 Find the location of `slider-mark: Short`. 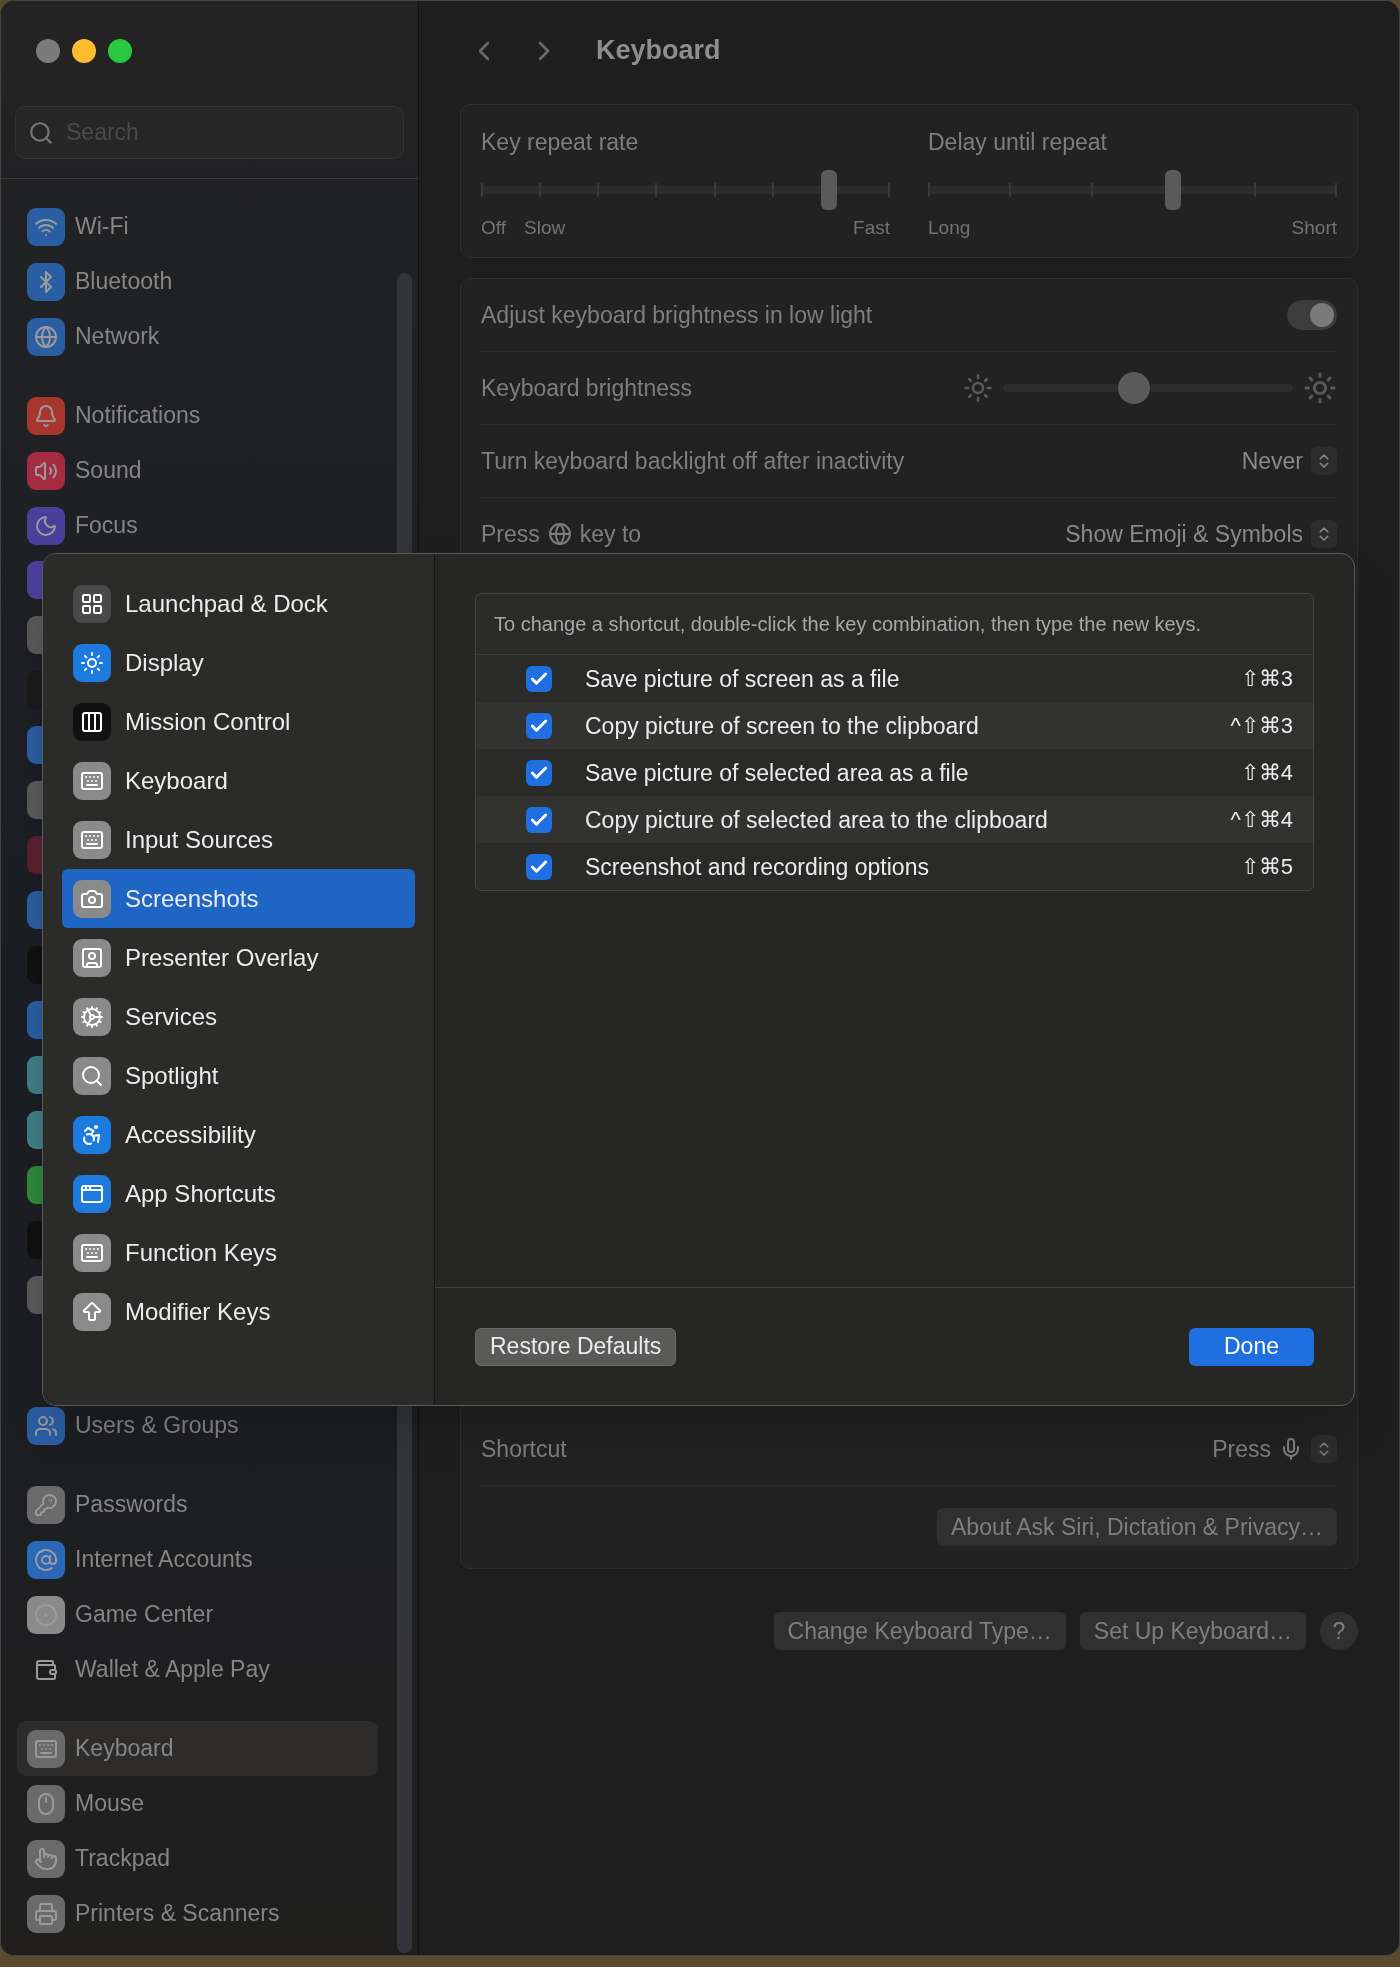

slider-mark: Short is located at coordinates (1314, 227).